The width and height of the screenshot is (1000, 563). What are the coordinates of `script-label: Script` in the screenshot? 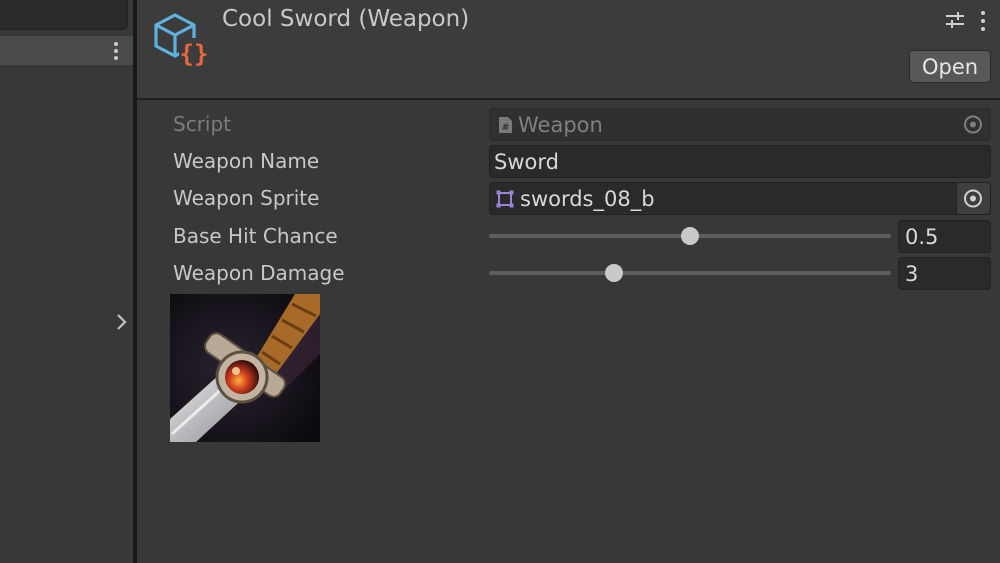 It's located at (202, 124).